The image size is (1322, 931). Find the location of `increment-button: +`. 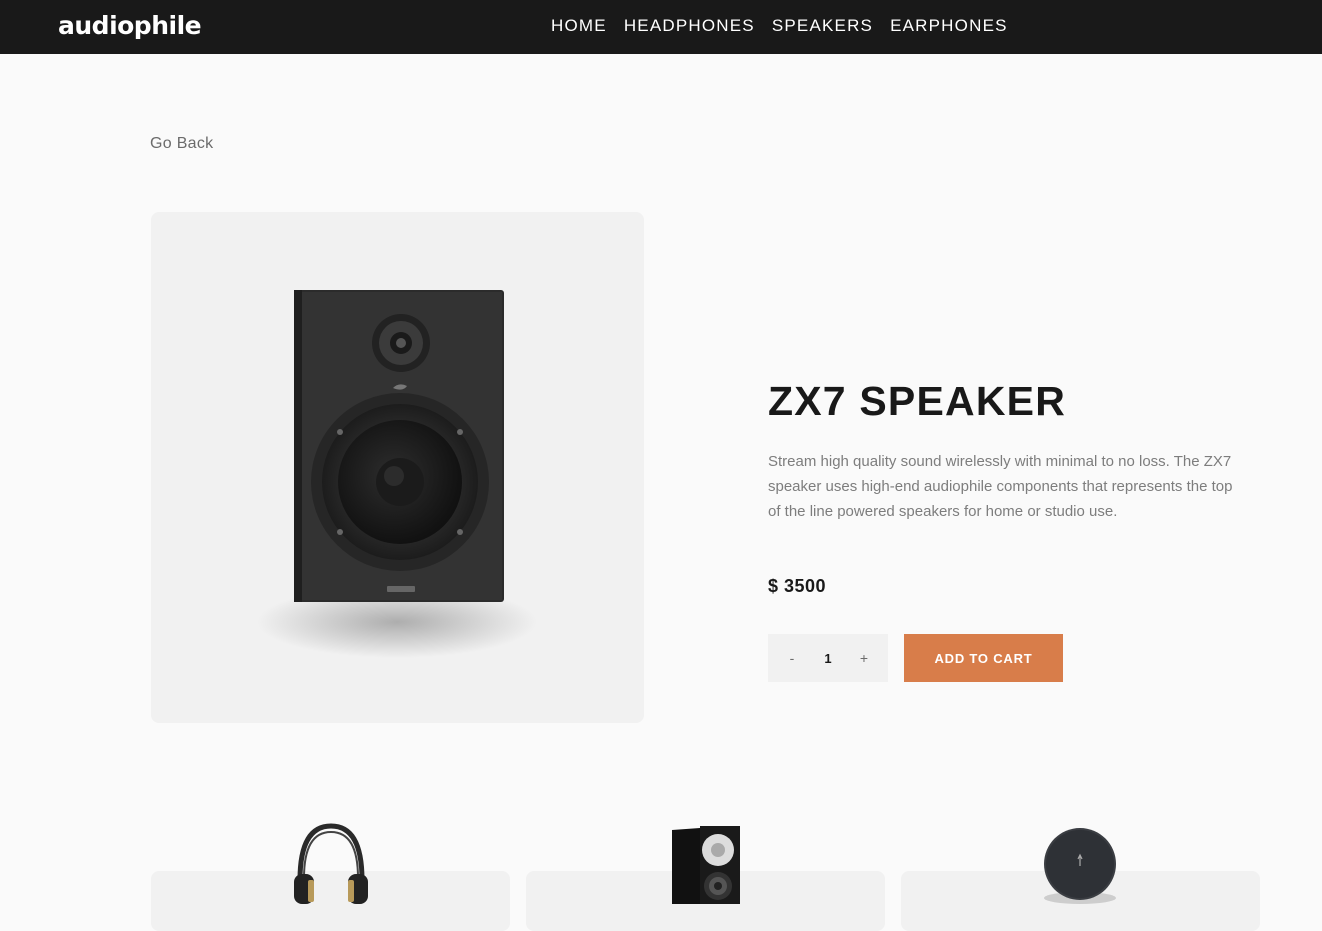

increment-button: + is located at coordinates (864, 658).